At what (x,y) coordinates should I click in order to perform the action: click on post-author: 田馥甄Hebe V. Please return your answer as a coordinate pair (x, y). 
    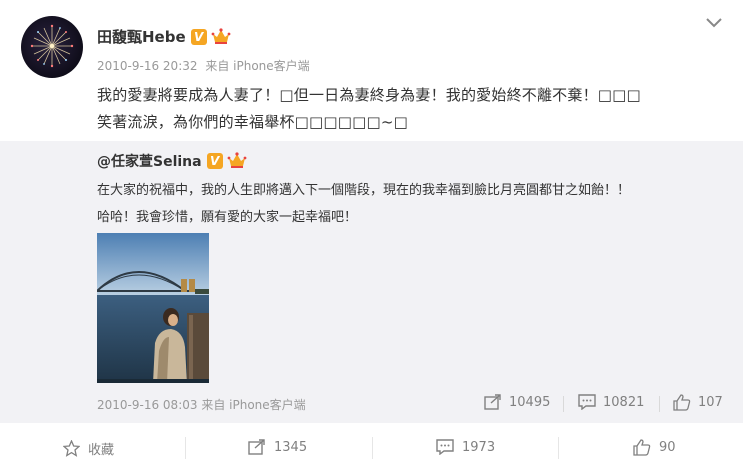
    Looking at the image, I should click on (164, 36).